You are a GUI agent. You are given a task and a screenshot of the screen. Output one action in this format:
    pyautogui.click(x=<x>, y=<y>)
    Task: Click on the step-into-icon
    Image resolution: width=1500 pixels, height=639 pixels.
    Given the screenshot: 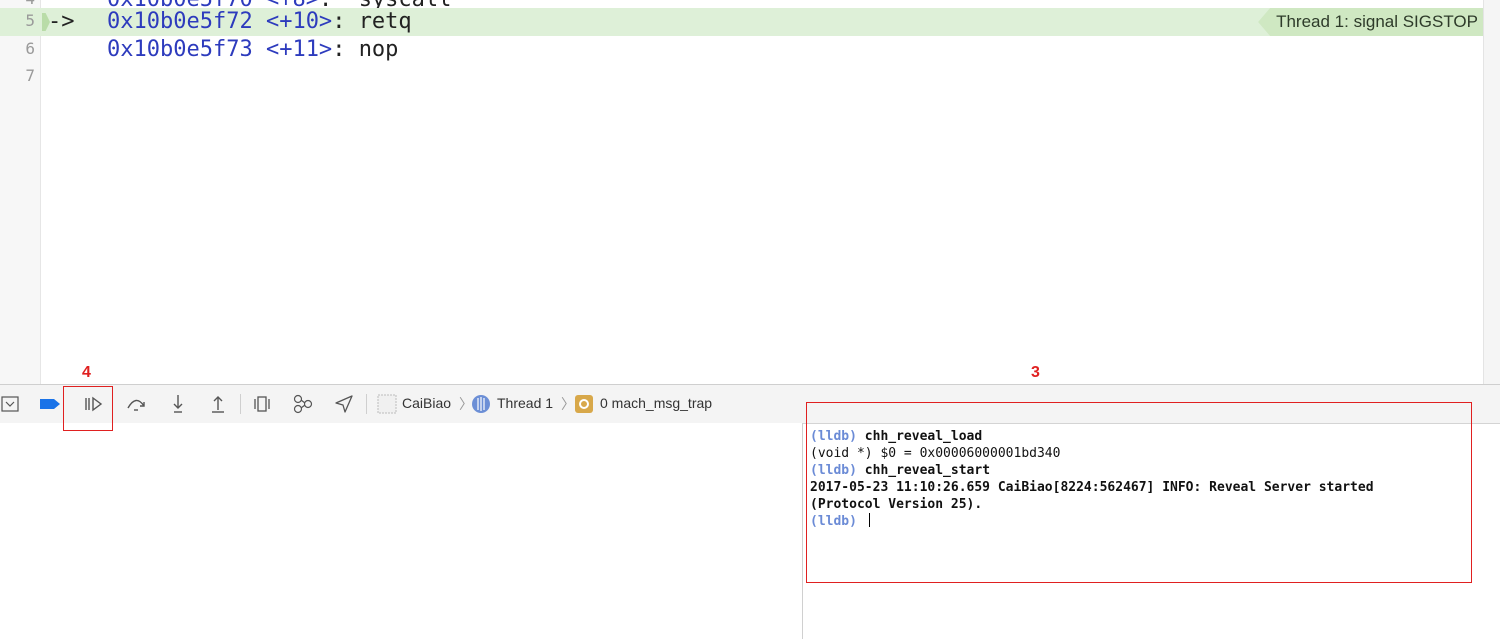 What is the action you would take?
    pyautogui.click(x=178, y=404)
    